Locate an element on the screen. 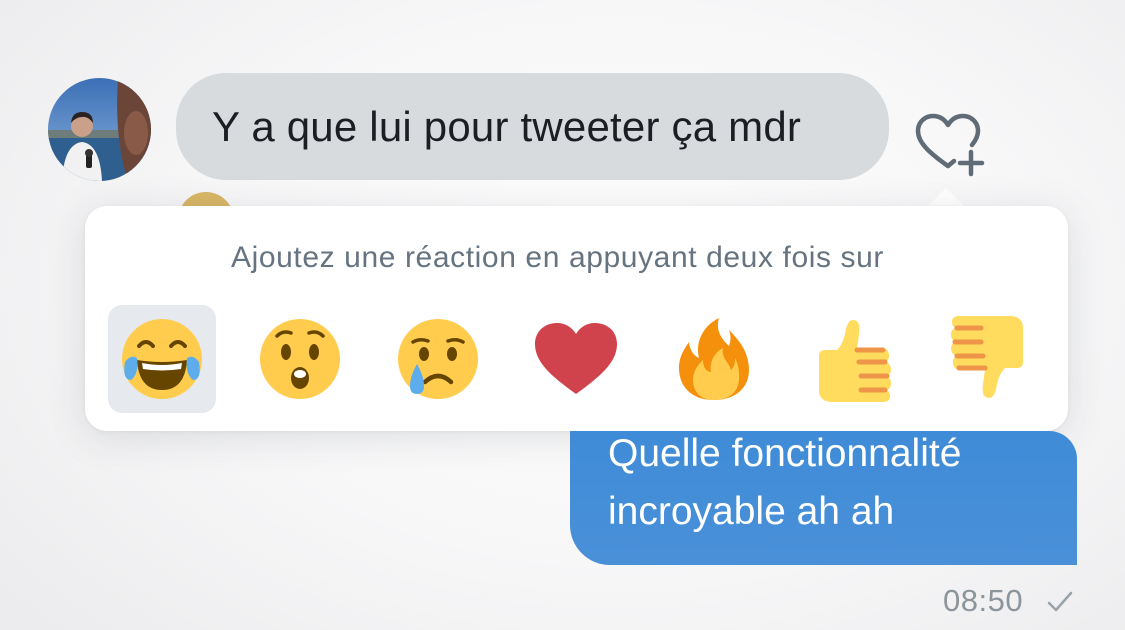 This screenshot has width=1125, height=630. hushed-face-icon is located at coordinates (300, 359).